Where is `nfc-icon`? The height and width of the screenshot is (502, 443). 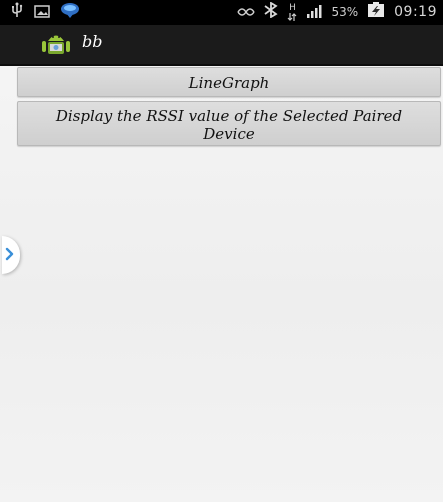
nfc-icon is located at coordinates (246, 12).